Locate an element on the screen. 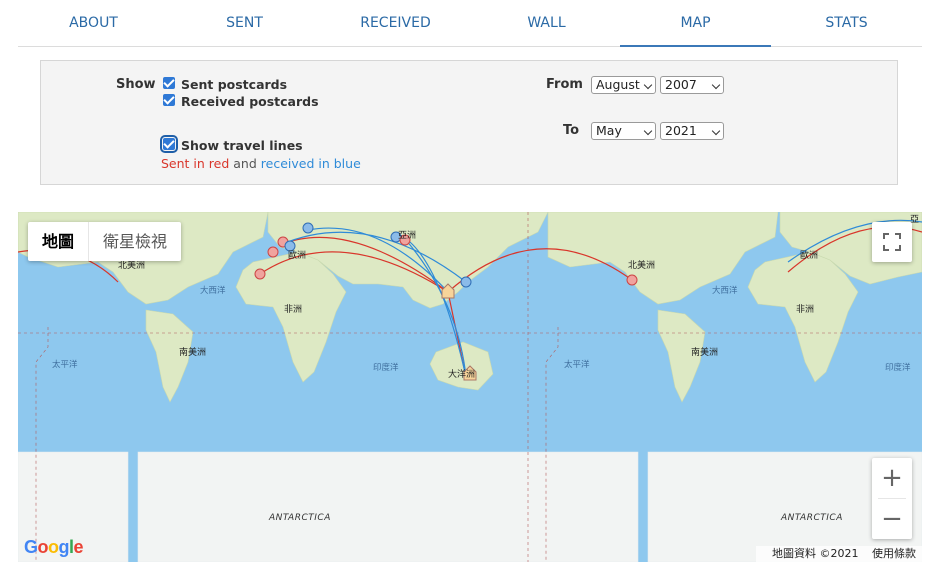 Image resolution: width=939 pixels, height=566 pixels. google-logo: Google is located at coordinates (54, 547).